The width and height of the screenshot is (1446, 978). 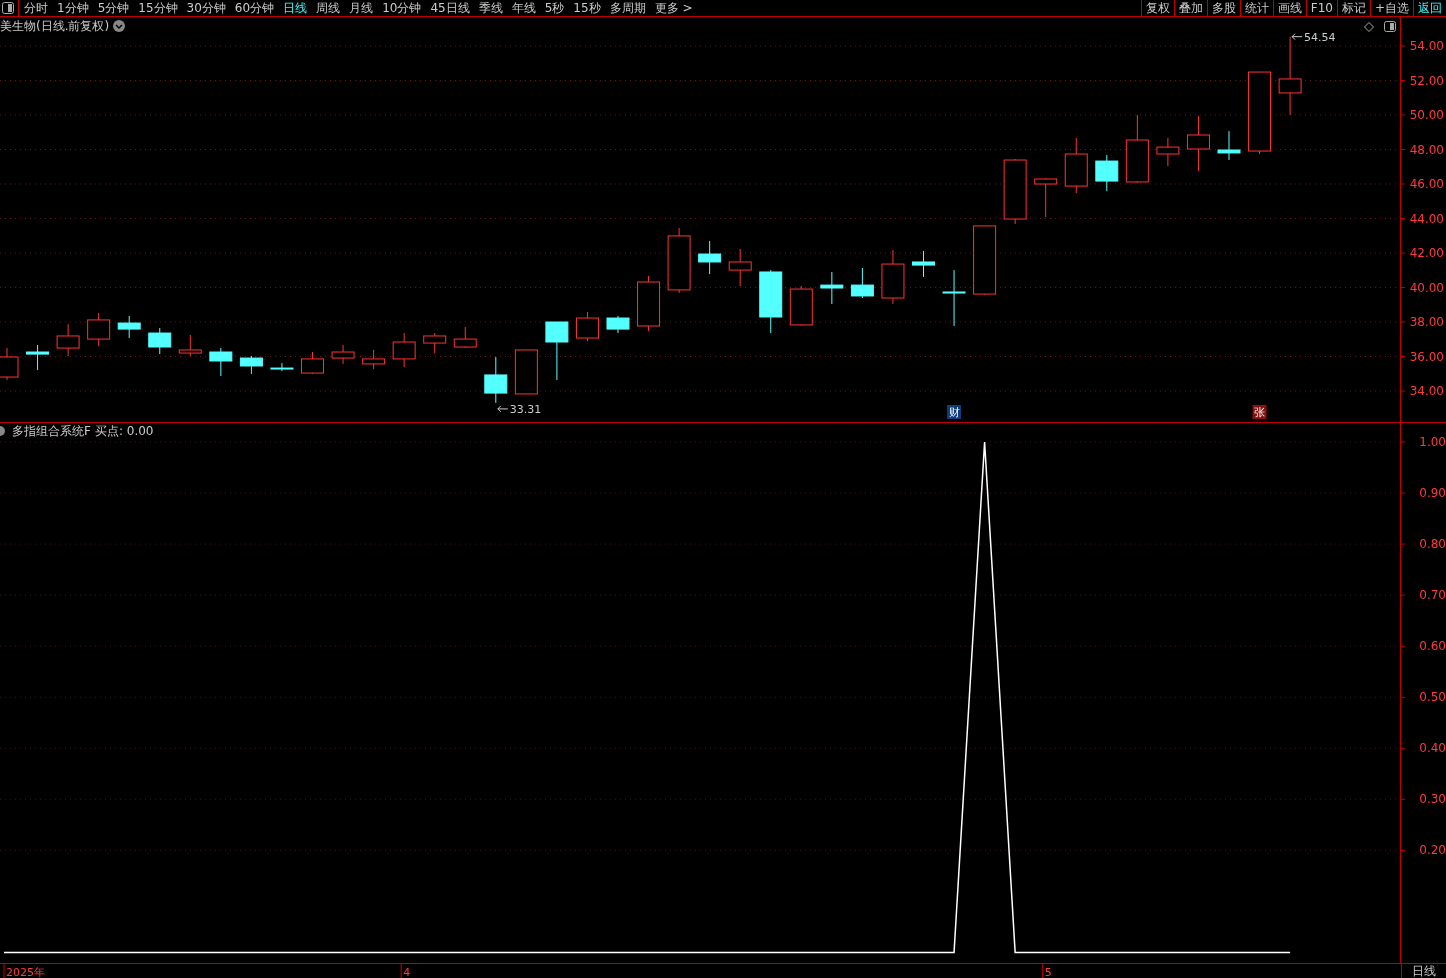 What do you see at coordinates (1289, 8) in the screenshot?
I see `toolbar-button: 画线` at bounding box center [1289, 8].